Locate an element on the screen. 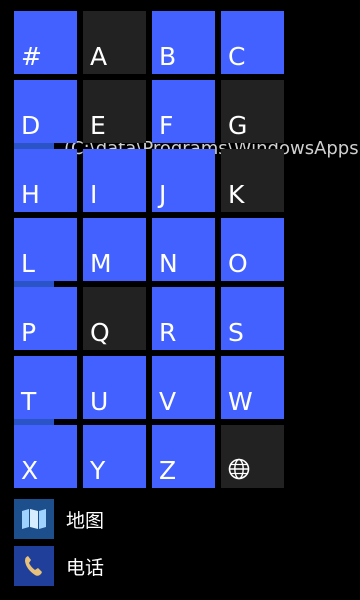  tile-letter: R is located at coordinates (168, 332).